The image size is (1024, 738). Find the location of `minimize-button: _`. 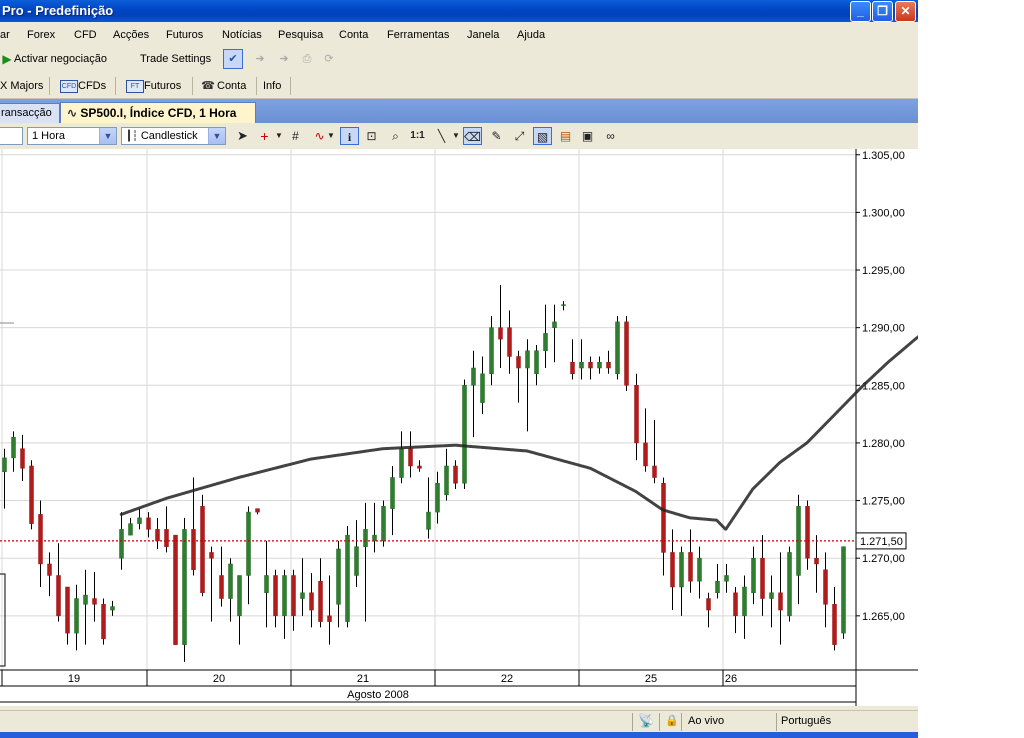

minimize-button: _ is located at coordinates (860, 11).